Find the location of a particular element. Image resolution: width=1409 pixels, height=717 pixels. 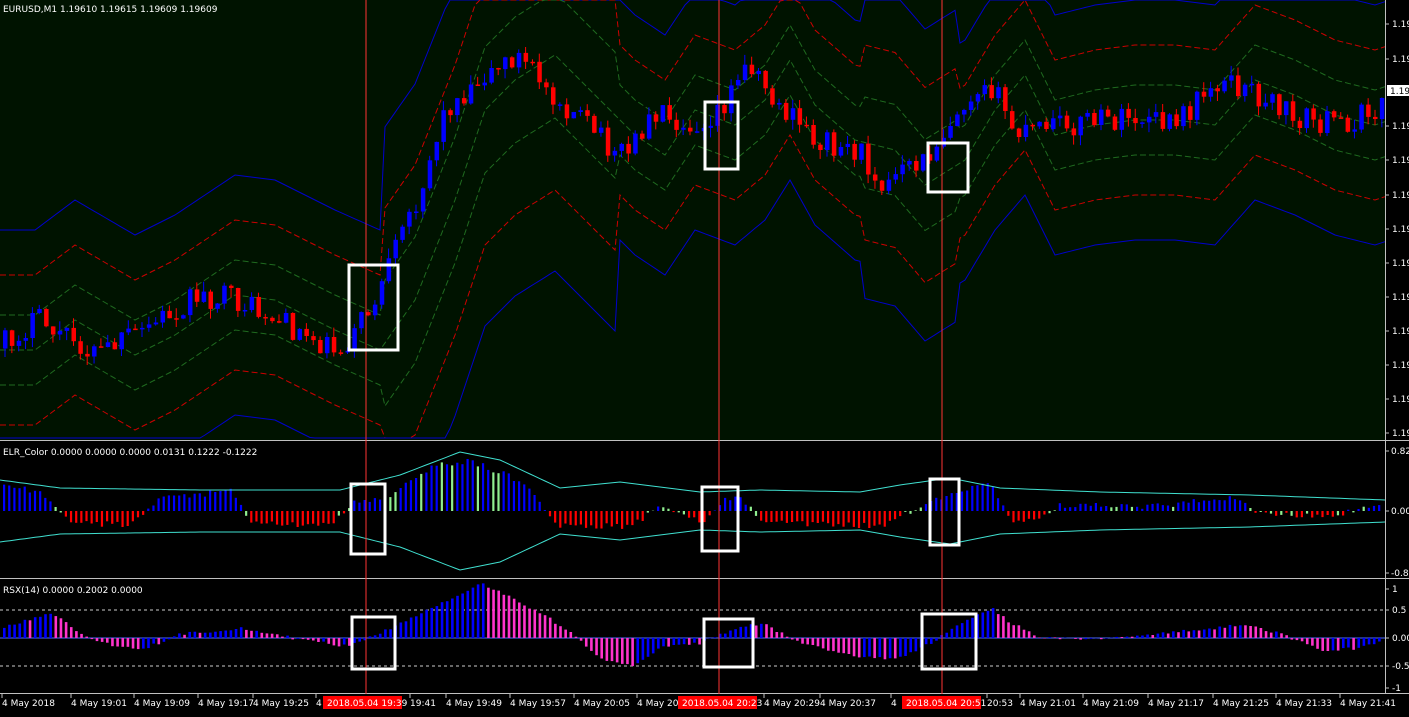

time-tick-label: 4 May 20:29 is located at coordinates (792, 704).